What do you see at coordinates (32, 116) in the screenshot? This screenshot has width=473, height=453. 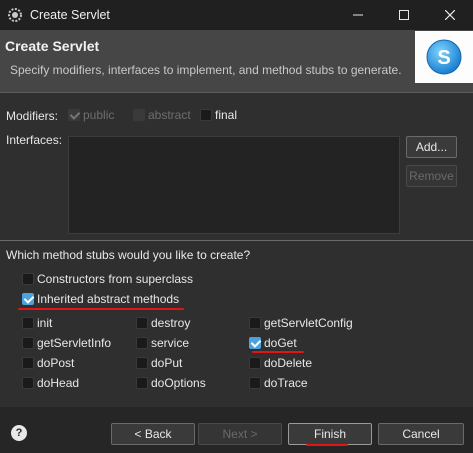 I see `modifiers-label: Modifiers:` at bounding box center [32, 116].